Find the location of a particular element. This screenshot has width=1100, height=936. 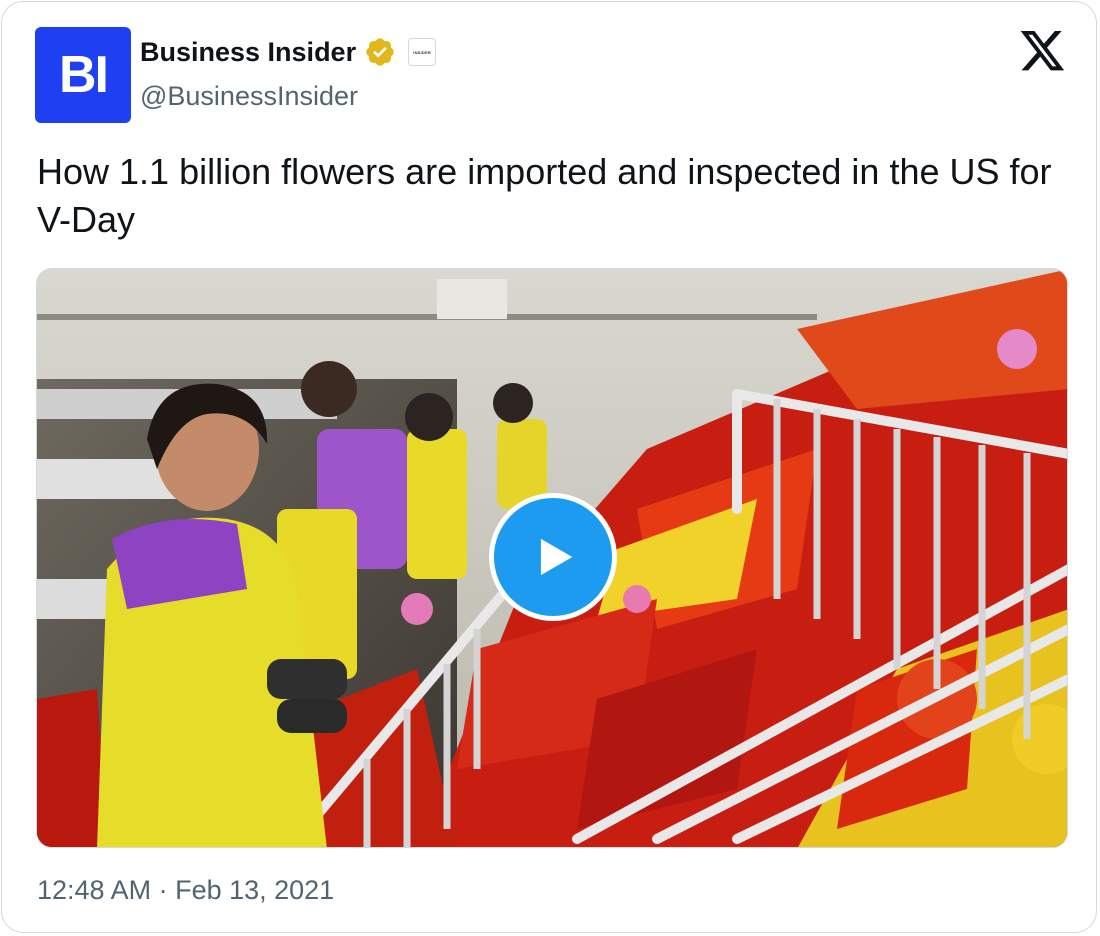

play-icon is located at coordinates (556, 557).